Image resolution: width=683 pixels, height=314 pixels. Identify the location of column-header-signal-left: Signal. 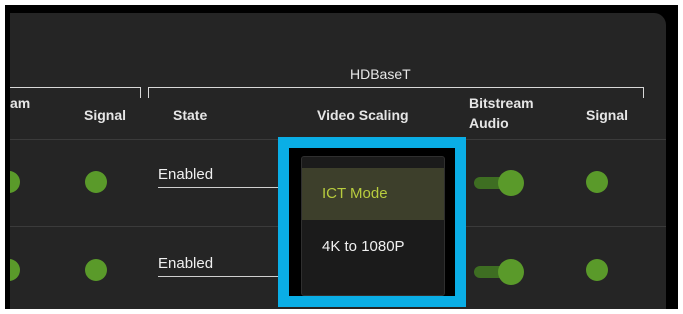
(105, 115).